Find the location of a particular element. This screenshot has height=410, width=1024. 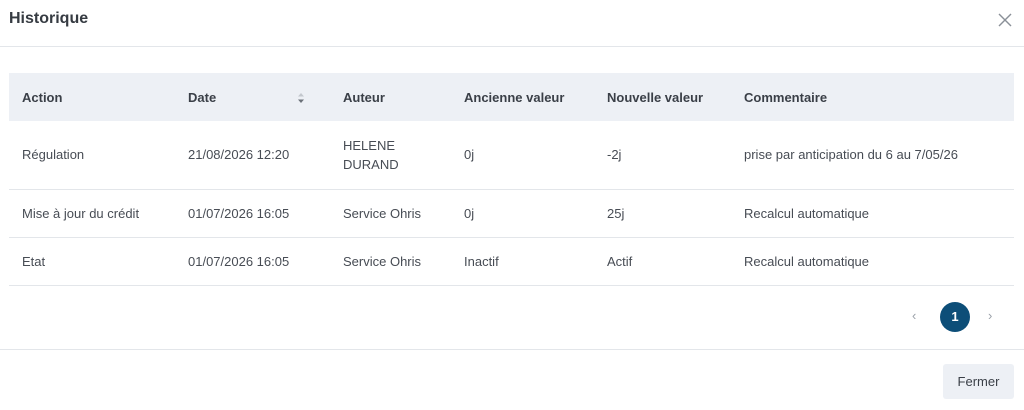

cell-action: Régulation is located at coordinates (92, 155).